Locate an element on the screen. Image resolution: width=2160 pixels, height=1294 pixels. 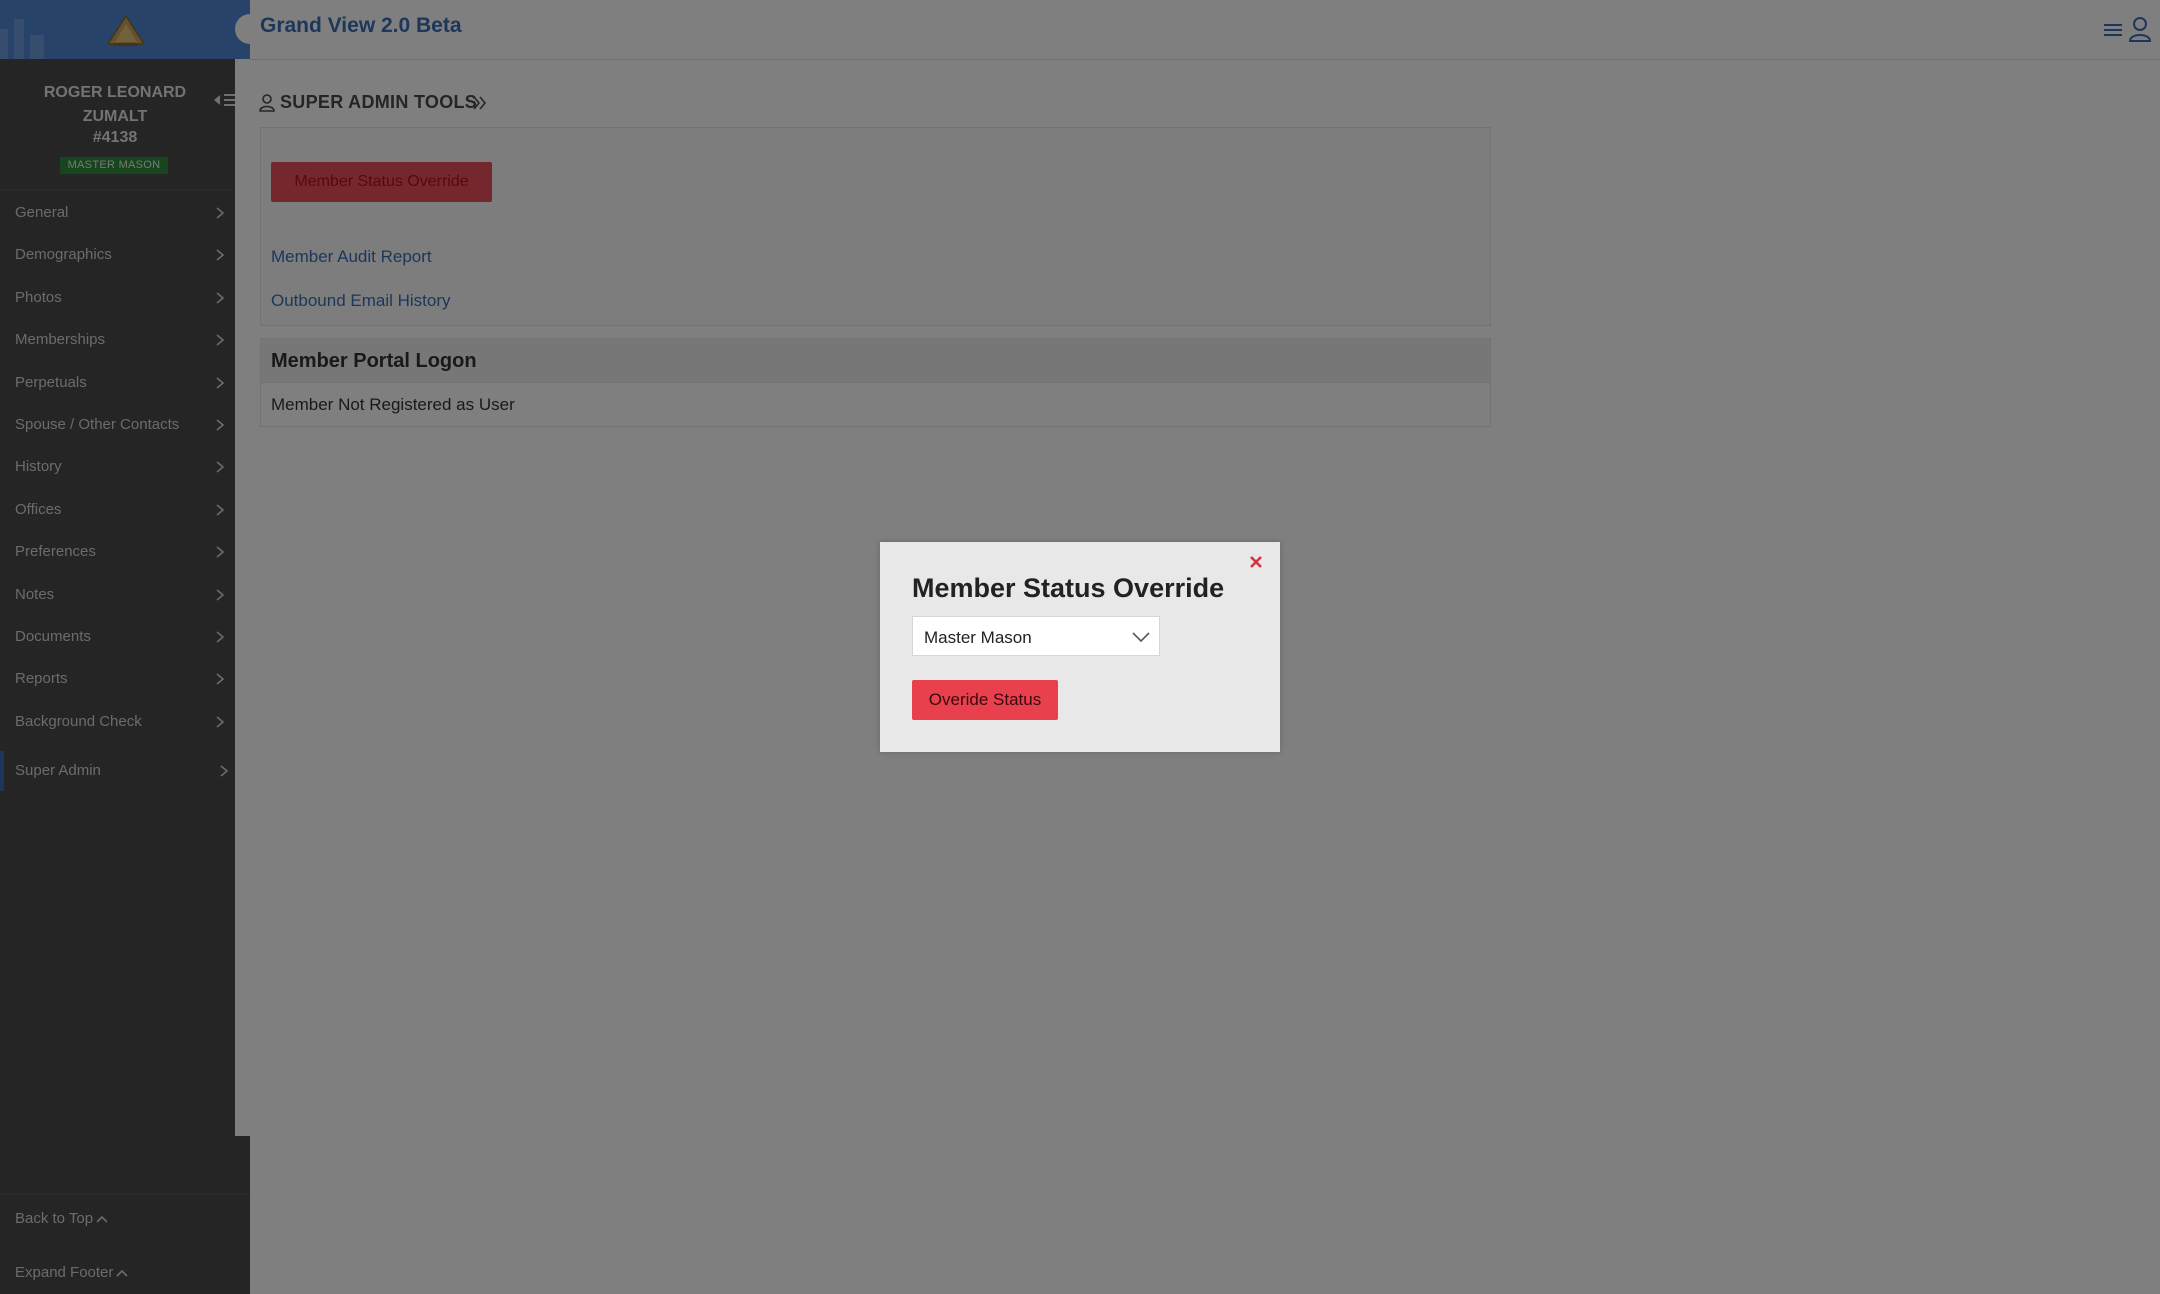
modal-title: Member Status Override is located at coordinates (1068, 588).